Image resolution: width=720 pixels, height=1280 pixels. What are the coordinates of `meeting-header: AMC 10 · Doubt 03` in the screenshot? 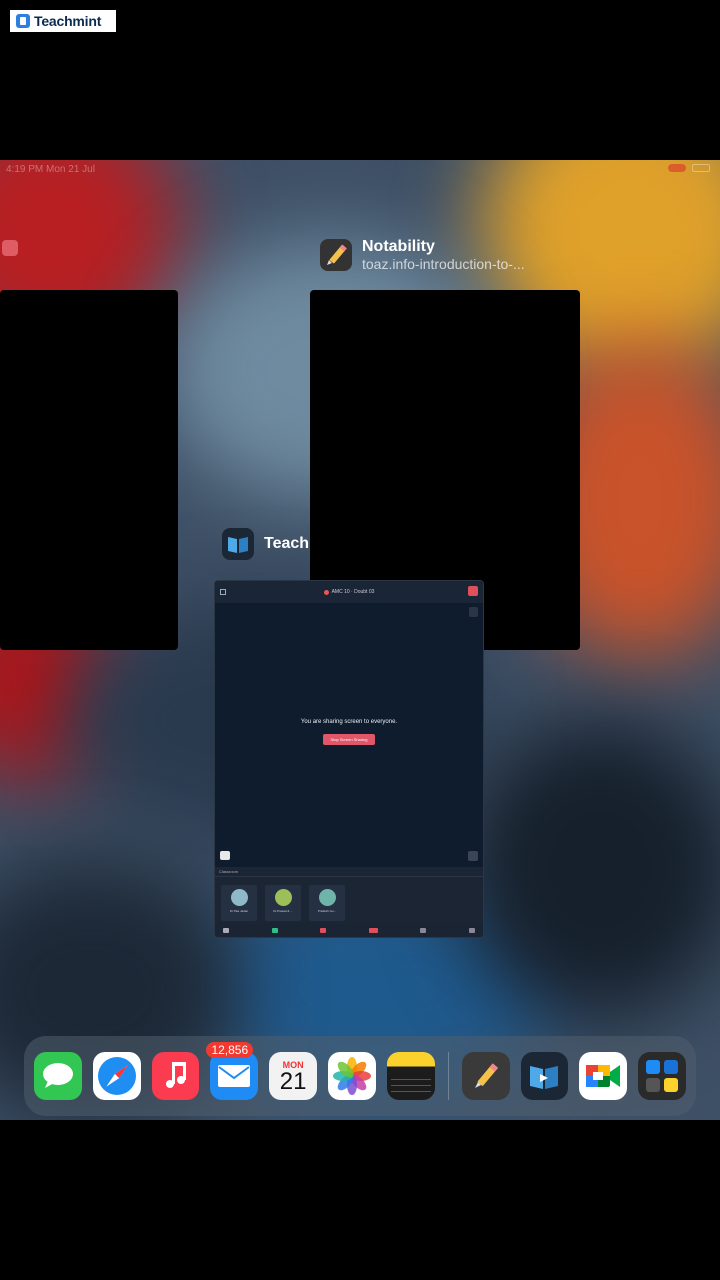 It's located at (349, 592).